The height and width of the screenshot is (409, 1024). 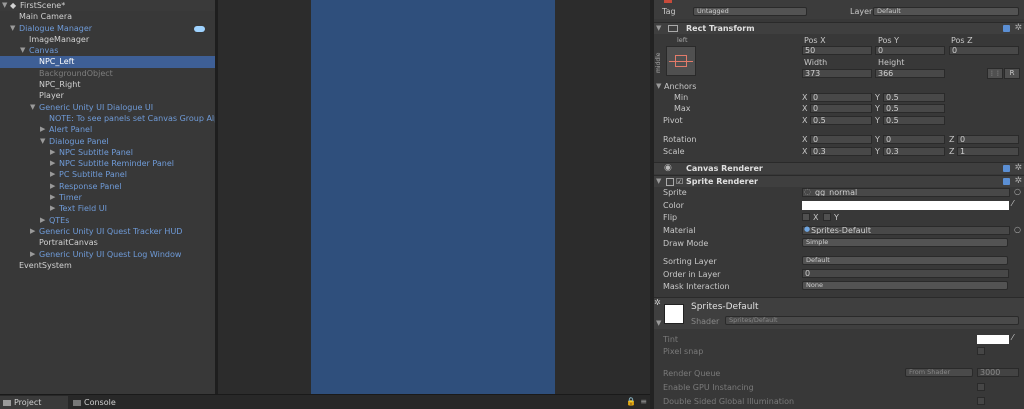 I want to click on hierarchy-item: ▼ Dialogue Manager, so click(x=107, y=28).